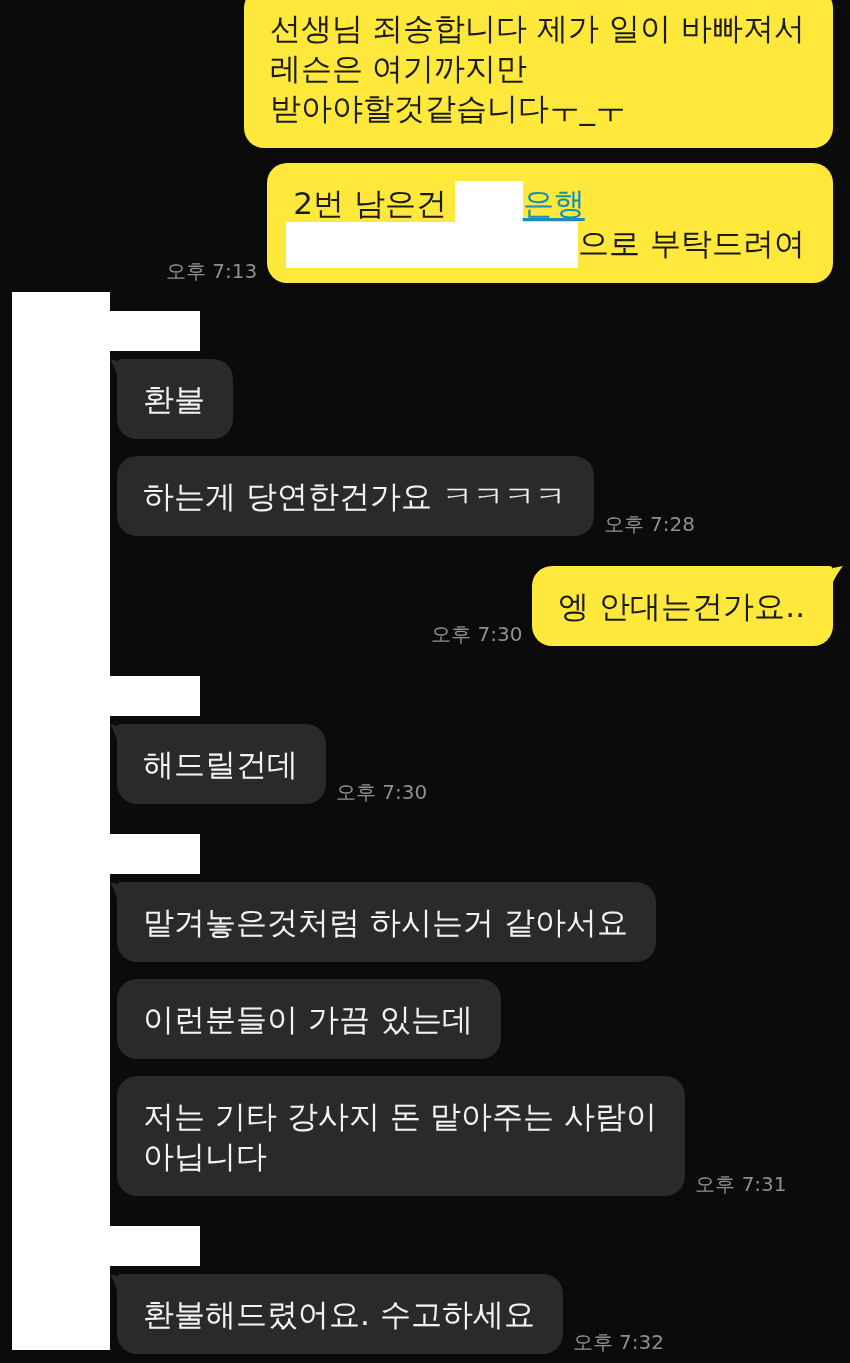 This screenshot has width=850, height=1363. Describe the element at coordinates (211, 271) in the screenshot. I see `timestamp: 오후 7:13` at that location.